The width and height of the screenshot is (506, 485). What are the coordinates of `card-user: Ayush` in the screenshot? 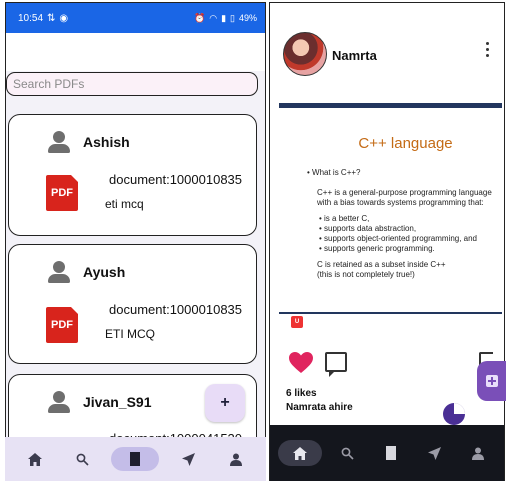 It's located at (86, 272).